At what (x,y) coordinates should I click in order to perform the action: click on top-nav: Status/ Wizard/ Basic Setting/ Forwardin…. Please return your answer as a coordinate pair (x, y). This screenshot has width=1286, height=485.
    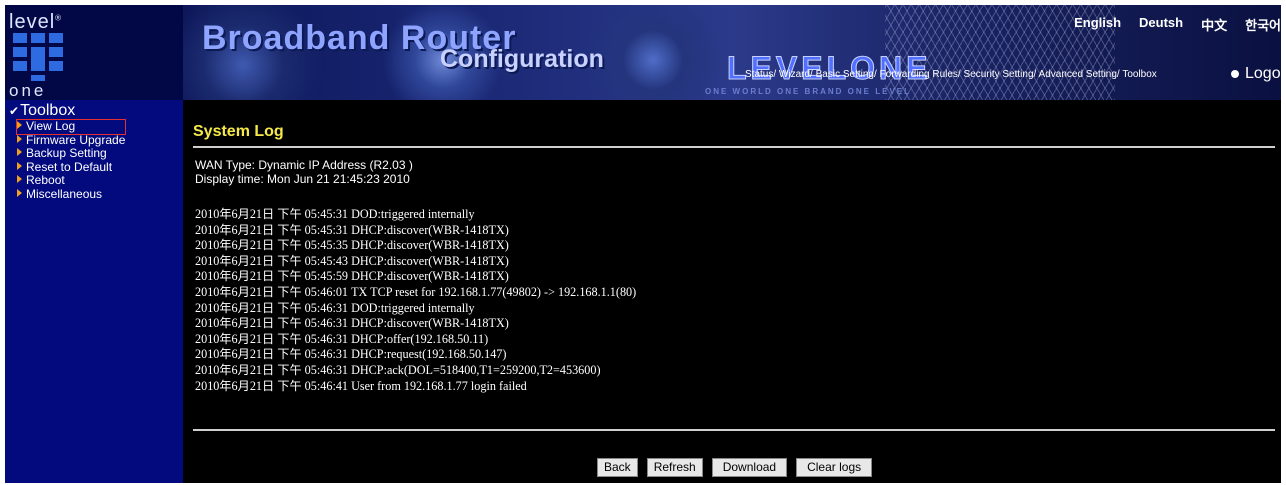
    Looking at the image, I should click on (951, 74).